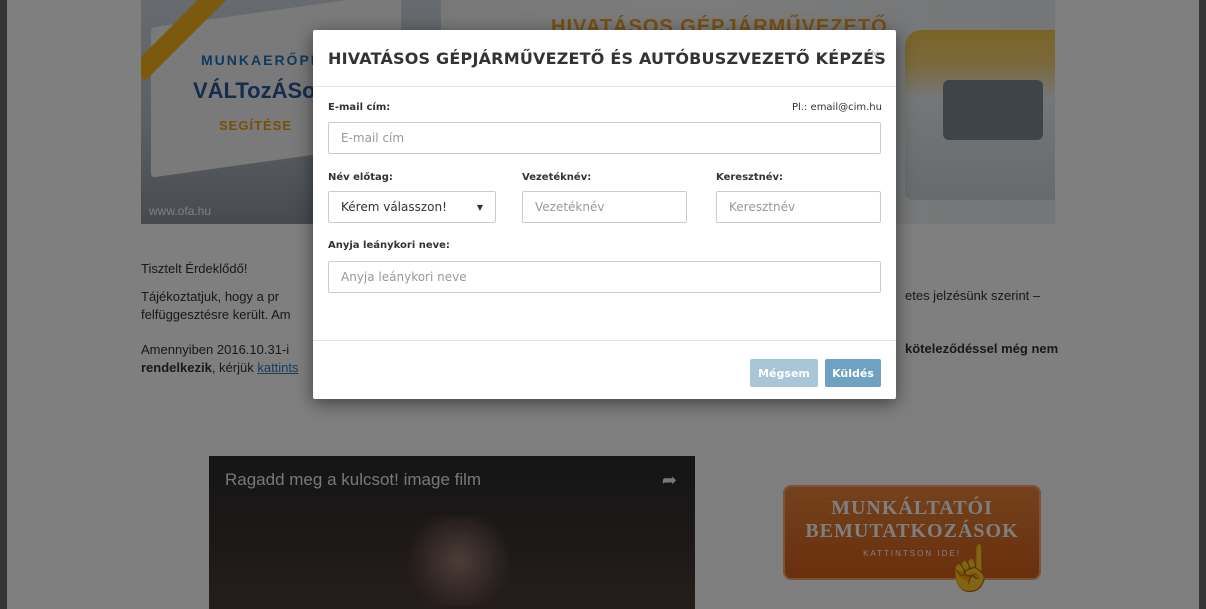  Describe the element at coordinates (479, 207) in the screenshot. I see `chevron-down-icon: ▼` at that location.